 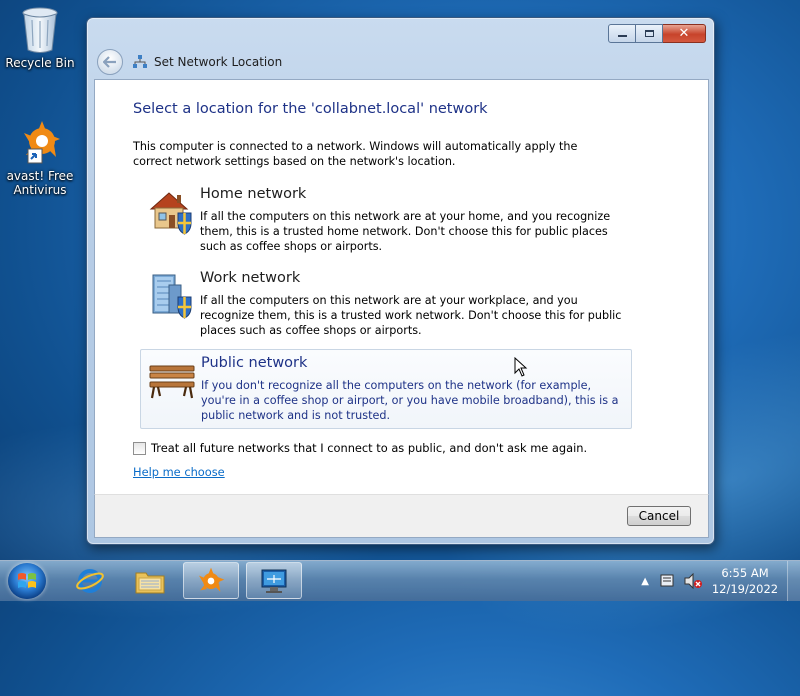 I want to click on dialog-footer: Cancel, so click(x=401, y=516).